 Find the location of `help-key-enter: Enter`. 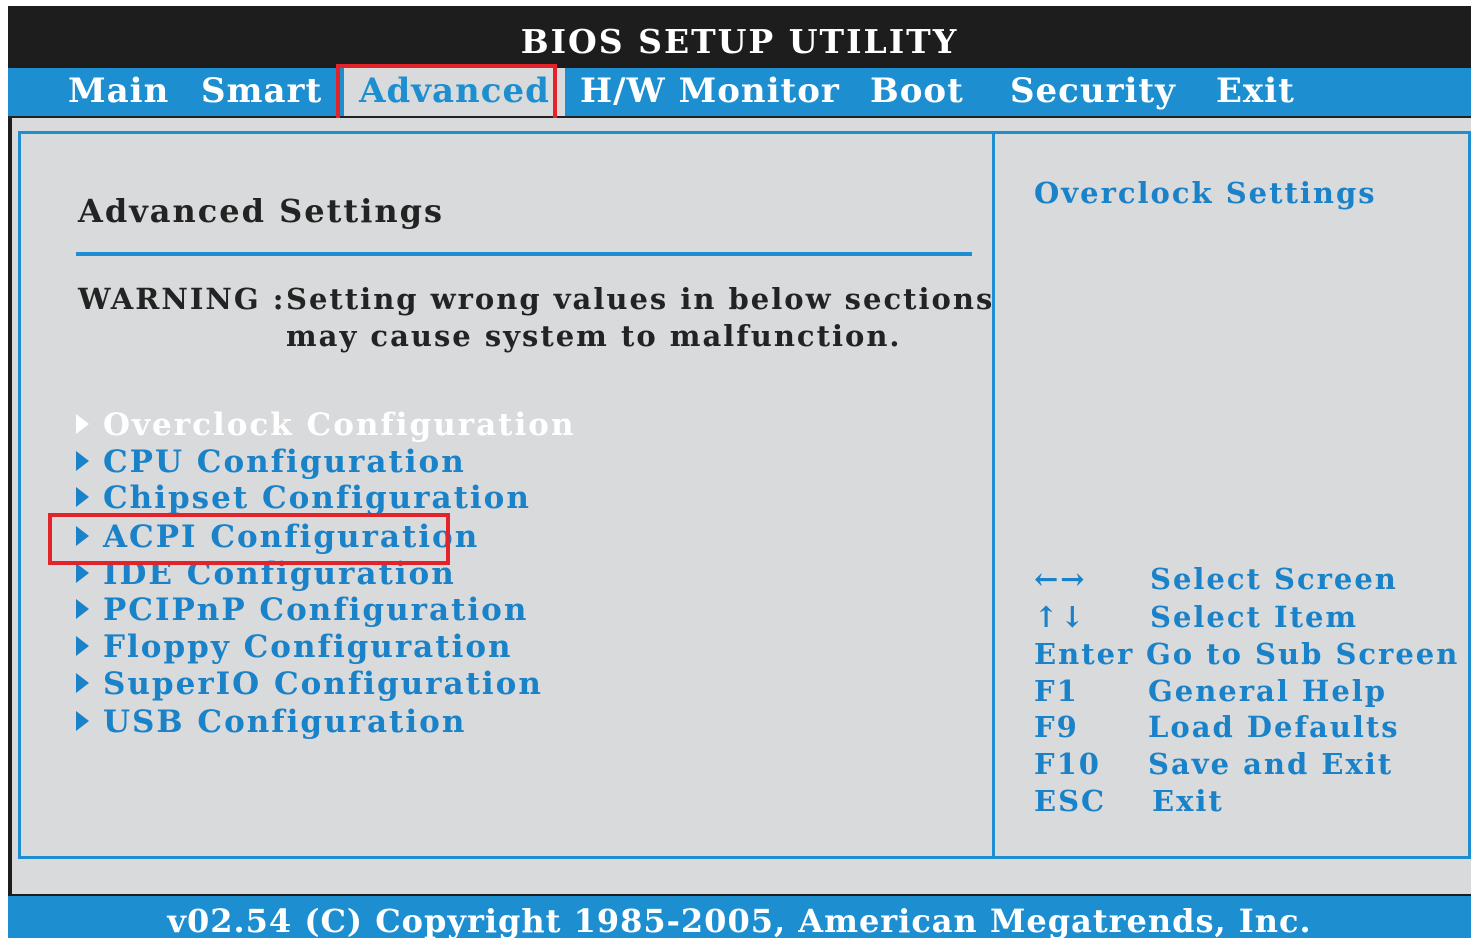

help-key-enter: Enter is located at coordinates (1084, 654).